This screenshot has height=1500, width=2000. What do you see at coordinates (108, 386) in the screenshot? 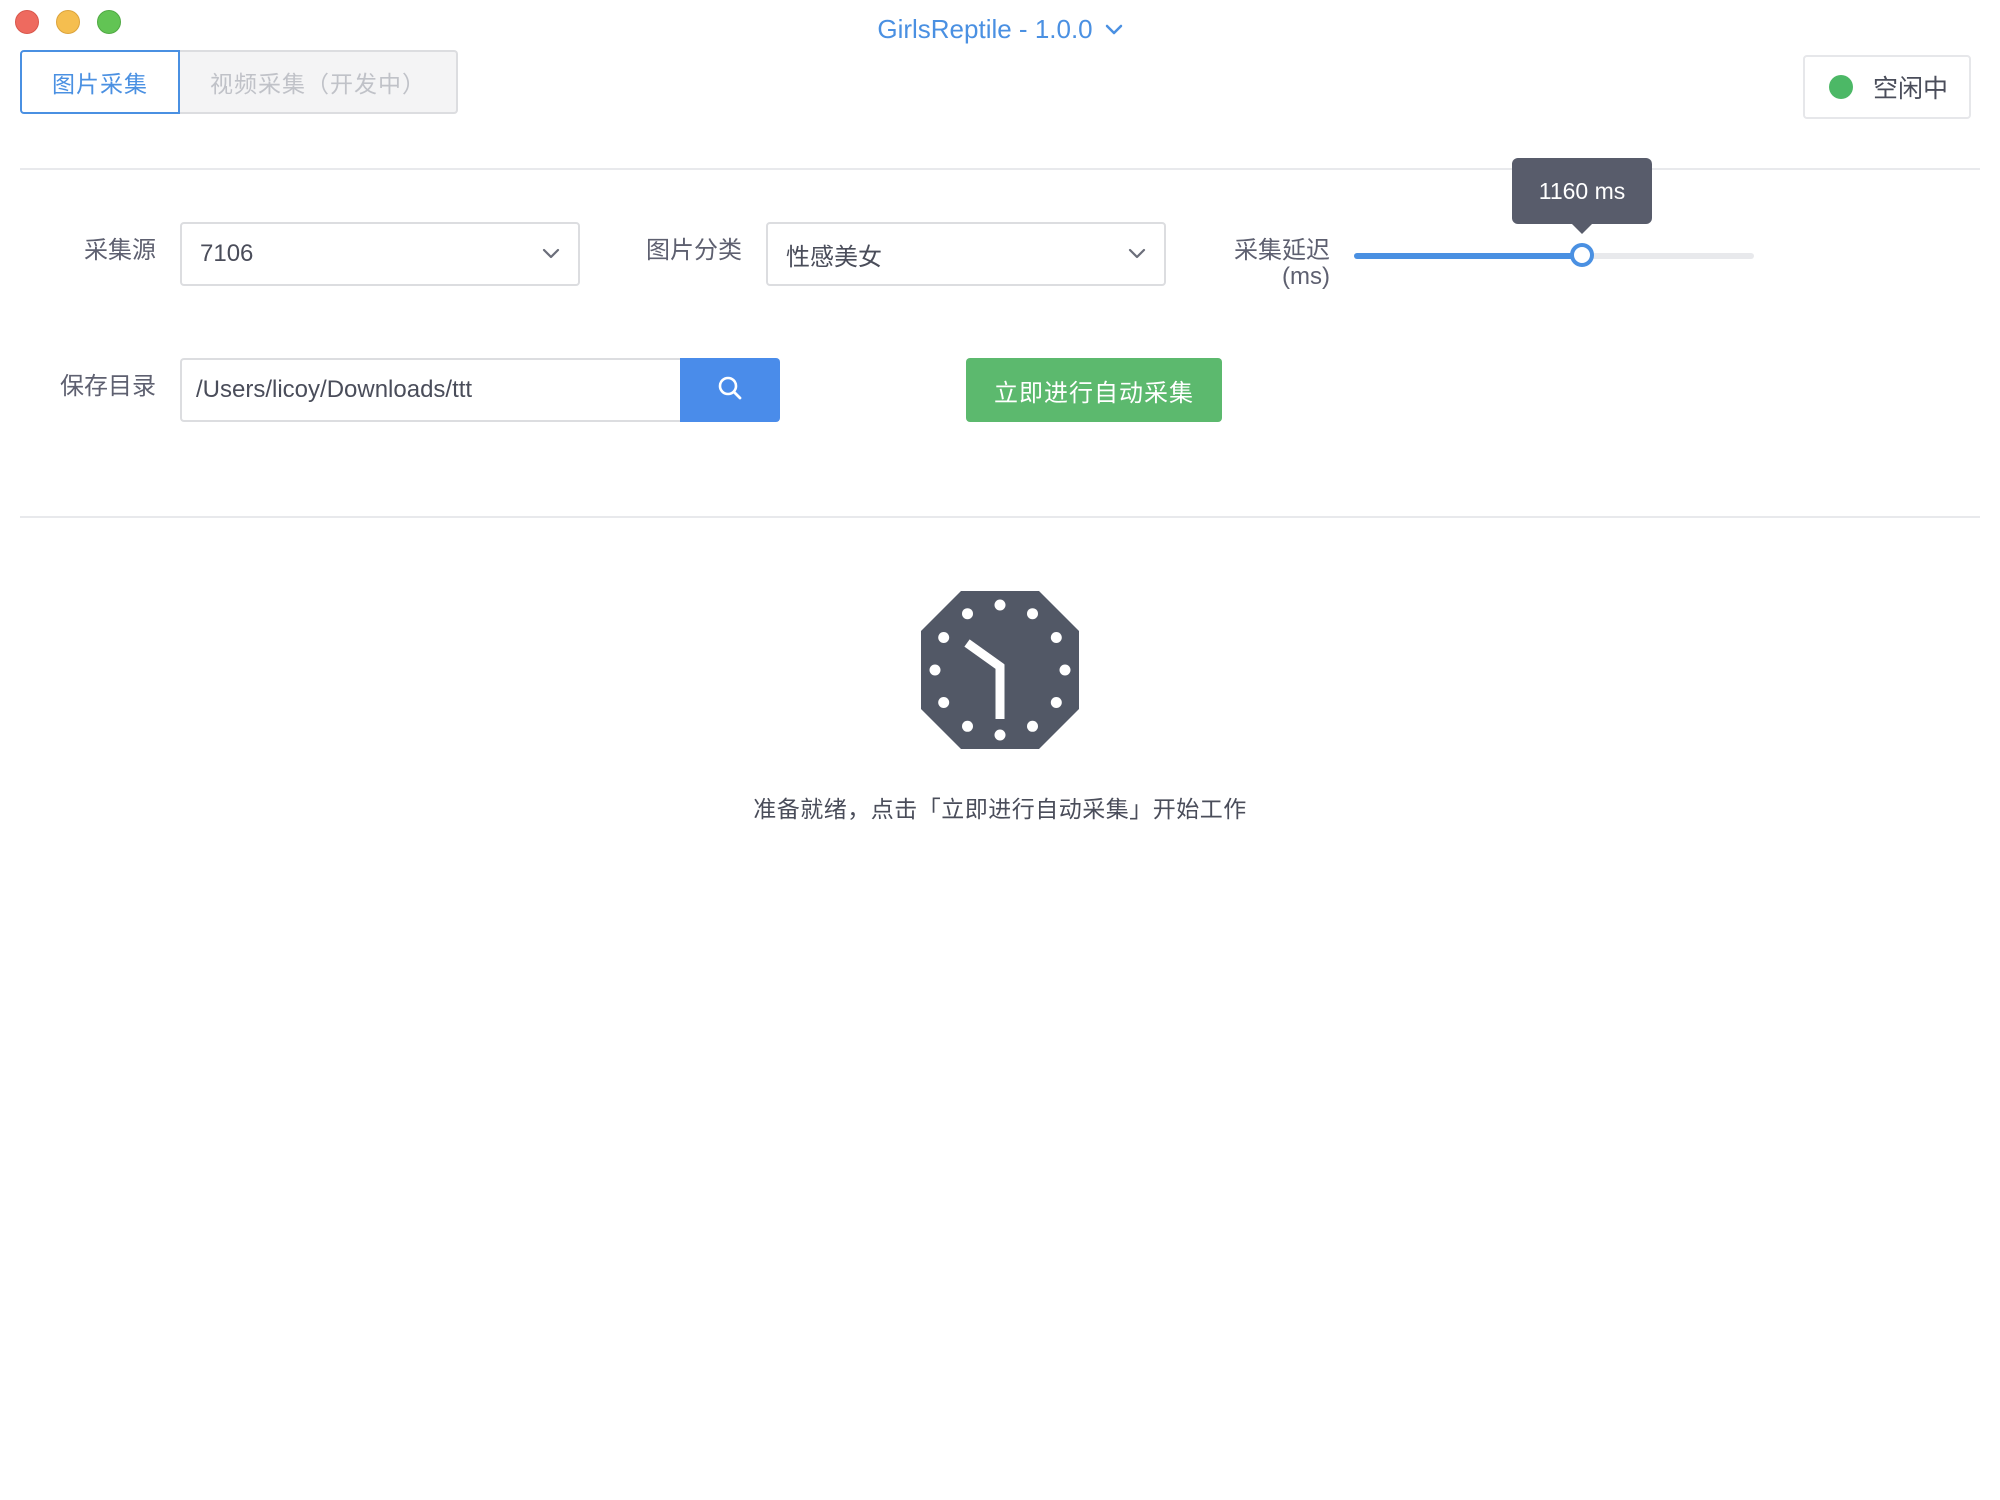
I see `save-dir-label: 保存目录` at bounding box center [108, 386].